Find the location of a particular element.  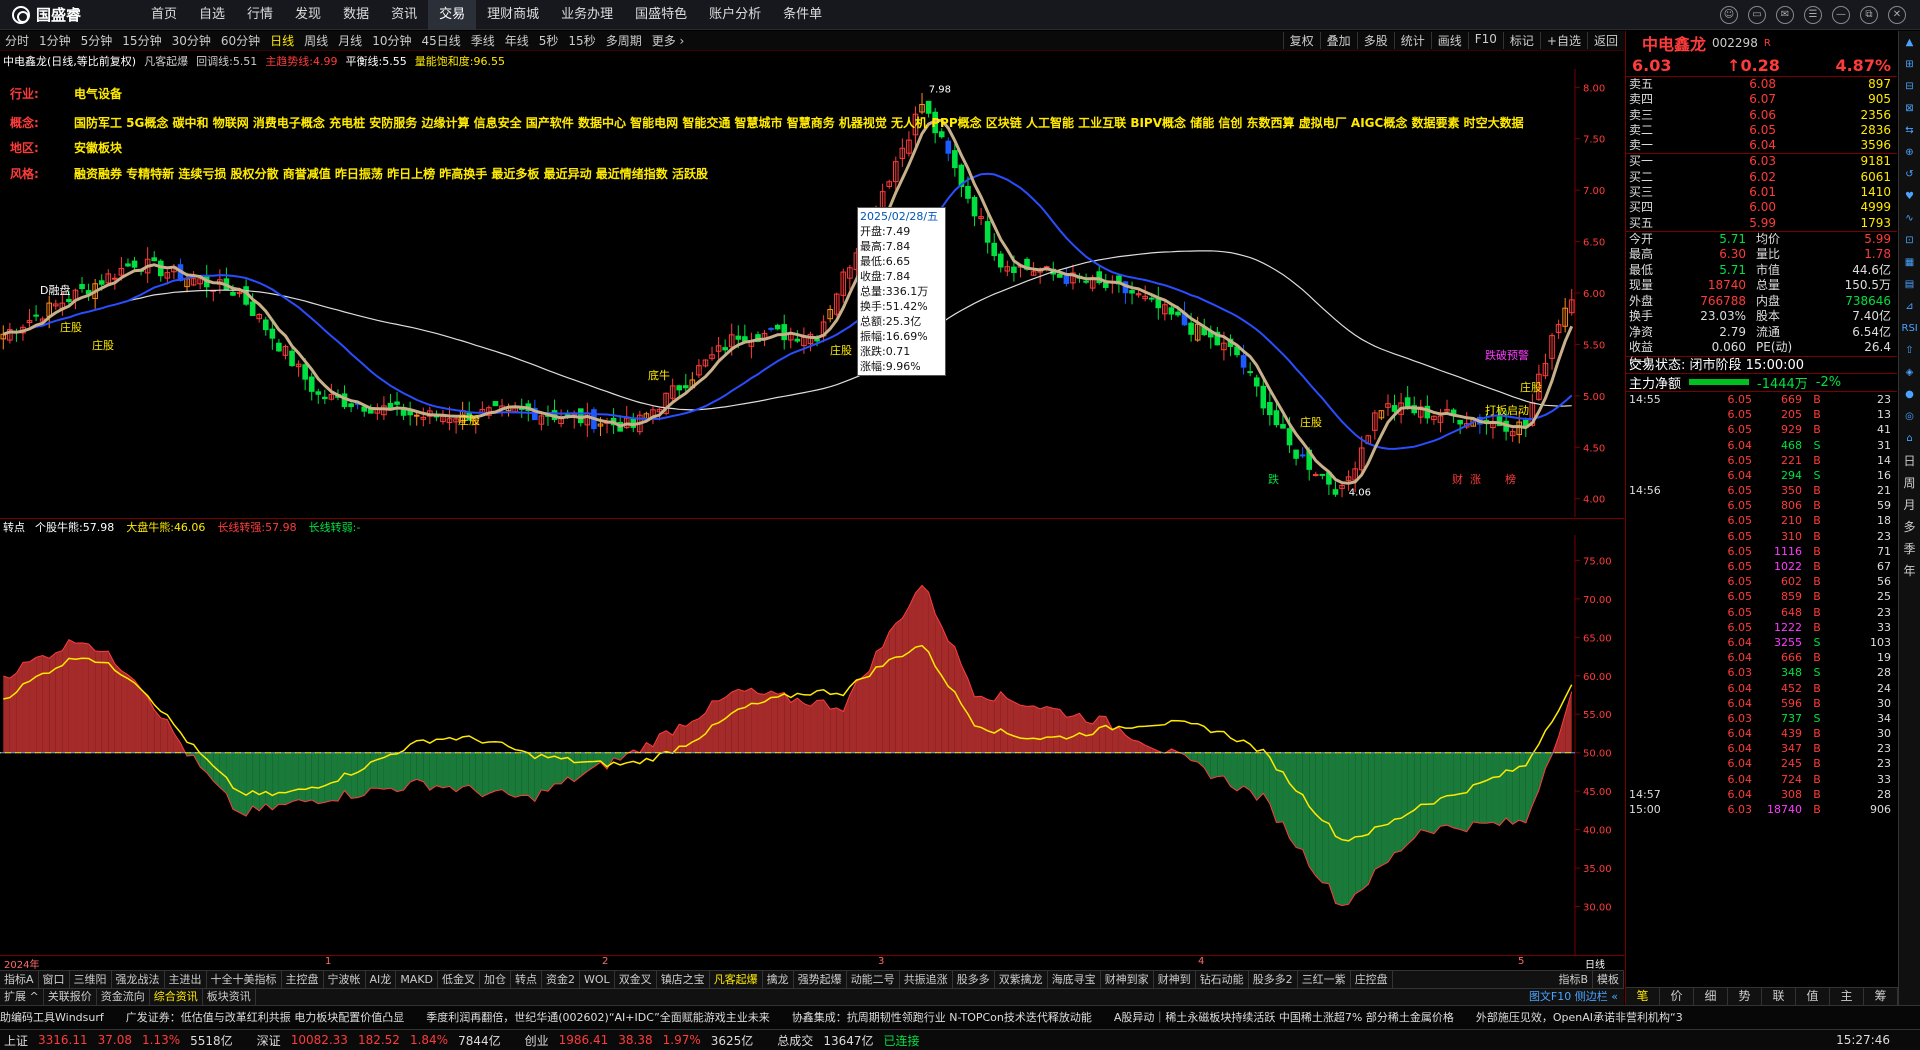

indicator-tab-19: 强势起爆 is located at coordinates (820, 979).